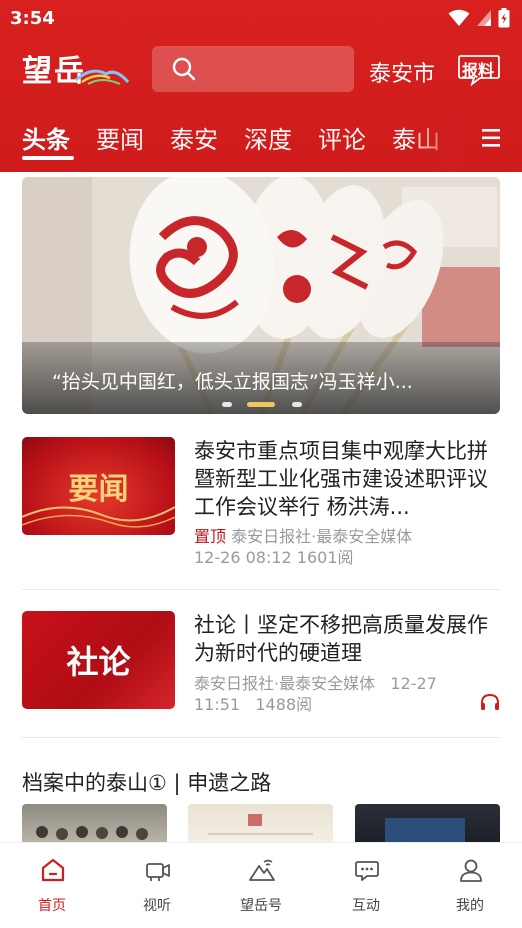 The width and height of the screenshot is (522, 928). Describe the element at coordinates (98, 489) in the screenshot. I see `thumbnail-label: 要闻` at that location.